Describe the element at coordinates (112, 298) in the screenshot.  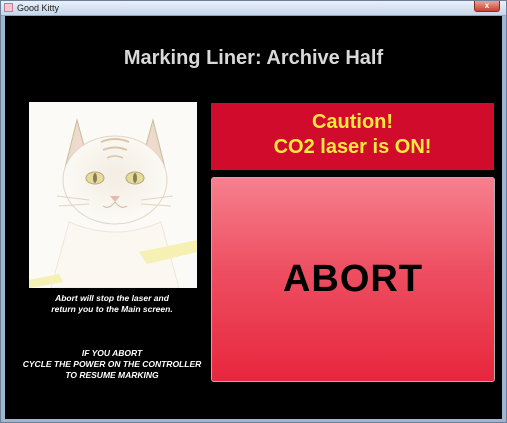
I see `abort-info-line: Abort will stop the laser and` at that location.